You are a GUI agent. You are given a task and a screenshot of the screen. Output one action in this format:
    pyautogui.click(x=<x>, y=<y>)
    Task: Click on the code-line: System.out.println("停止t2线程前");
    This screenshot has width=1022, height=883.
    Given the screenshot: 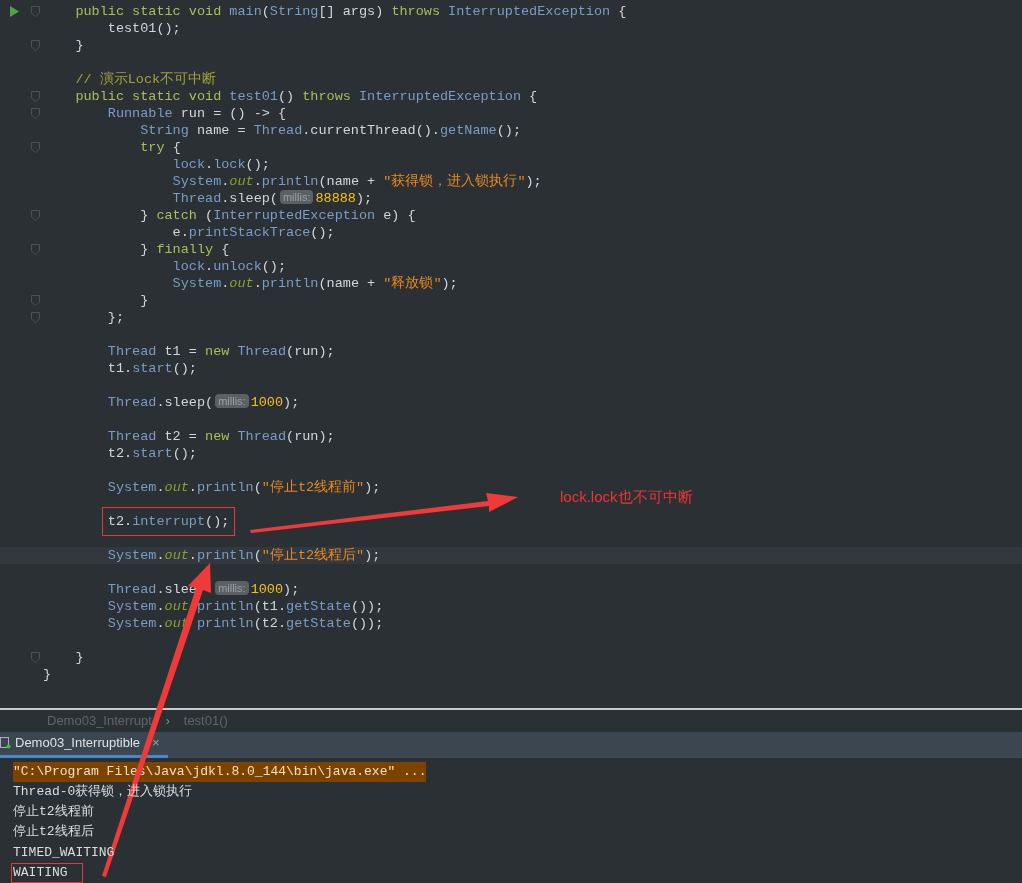 What is the action you would take?
    pyautogui.click(x=243, y=487)
    